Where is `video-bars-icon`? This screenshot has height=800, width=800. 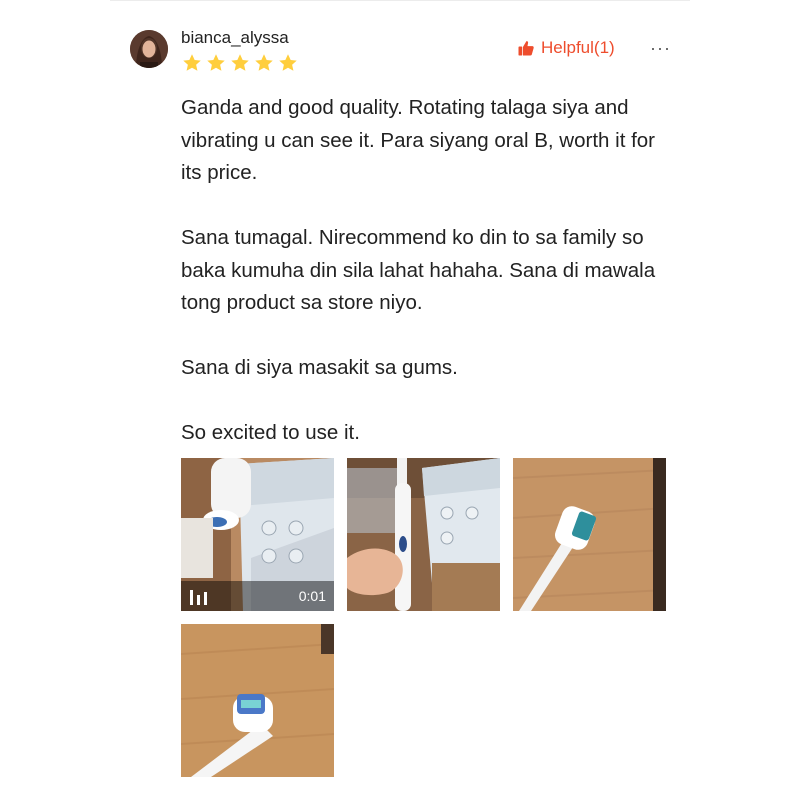 video-bars-icon is located at coordinates (198, 597).